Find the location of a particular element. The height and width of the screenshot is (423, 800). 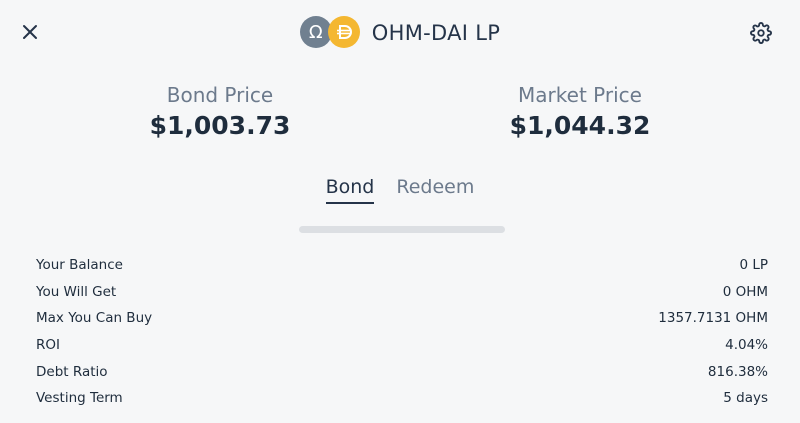

detail-row-debt-ratio: Debt Ratio 816.38% is located at coordinates (402, 371).